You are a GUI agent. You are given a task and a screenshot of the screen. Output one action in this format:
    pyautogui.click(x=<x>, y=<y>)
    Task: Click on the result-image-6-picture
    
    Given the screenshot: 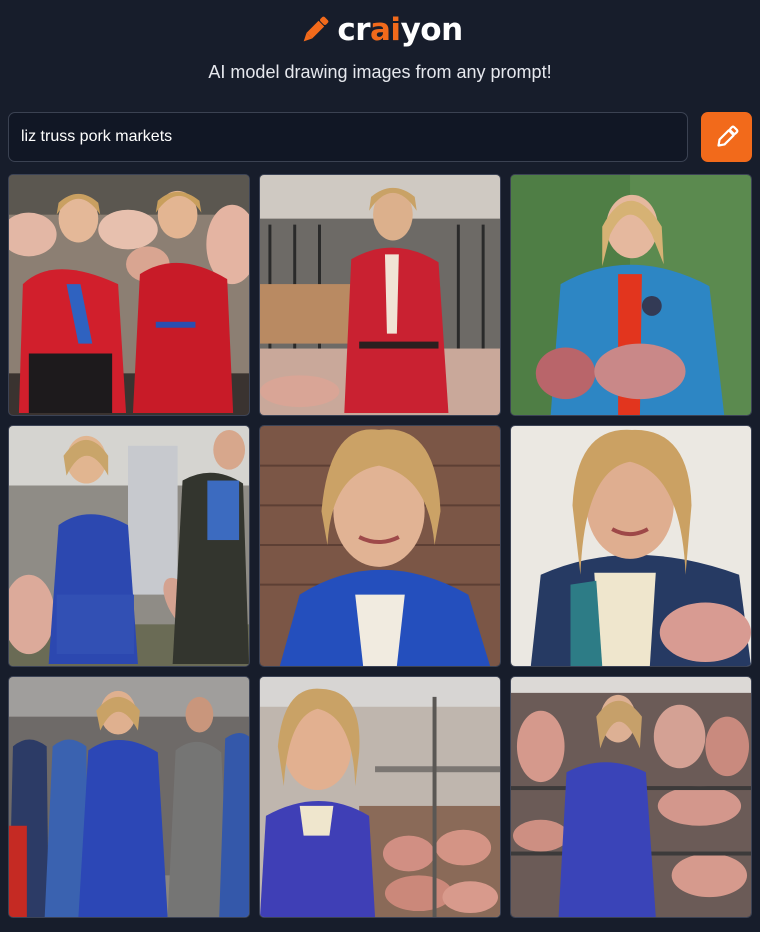 What is the action you would take?
    pyautogui.click(x=631, y=546)
    